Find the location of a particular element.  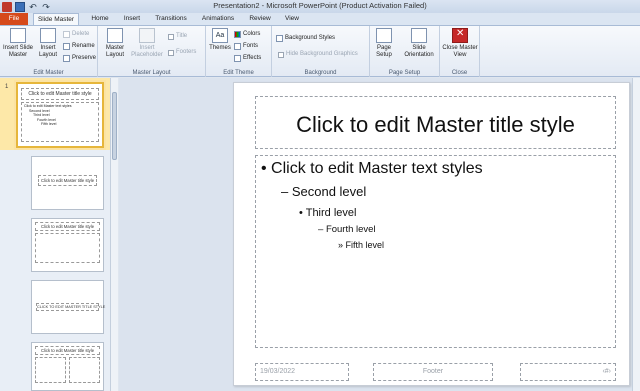

group-caption: Background is located at coordinates (320, 73).